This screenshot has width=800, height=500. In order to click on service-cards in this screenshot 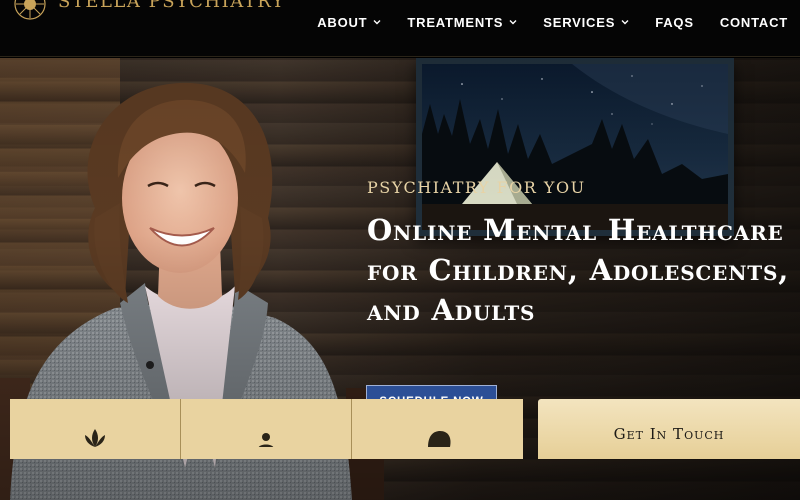, I will do `click(267, 429)`.